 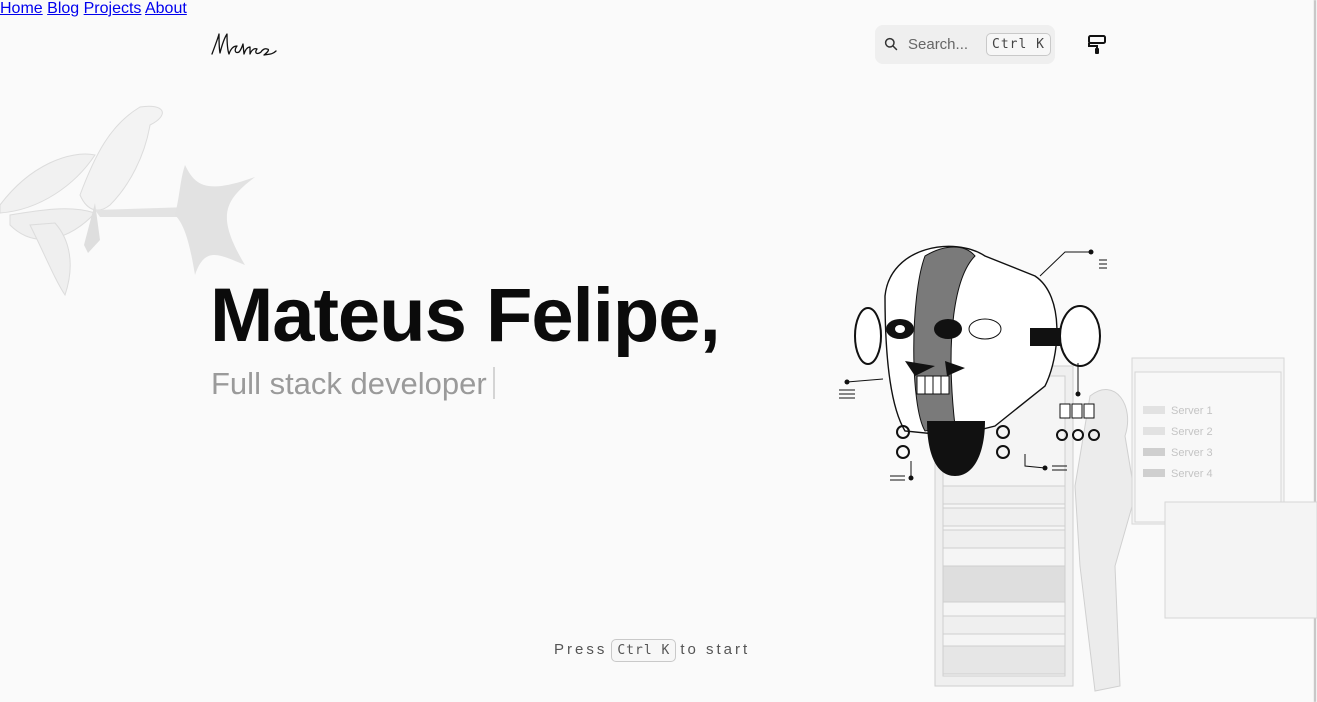 I want to click on server-2-label: Server 2, so click(x=1192, y=432).